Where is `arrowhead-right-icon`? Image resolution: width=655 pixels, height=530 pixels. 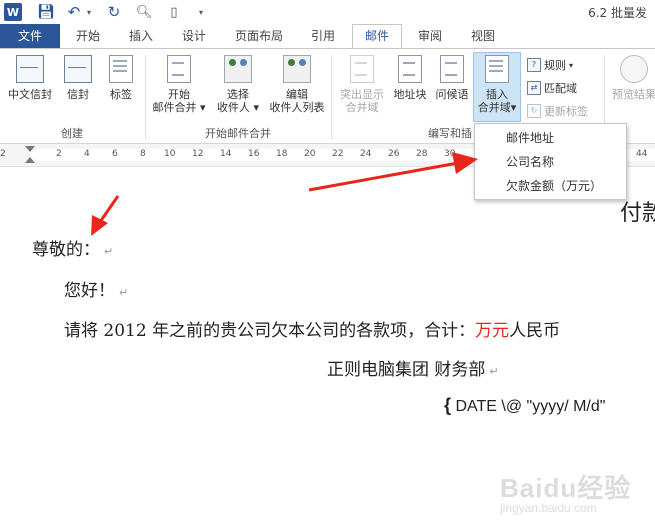 arrowhead-right-icon is located at coordinates (465, 163).